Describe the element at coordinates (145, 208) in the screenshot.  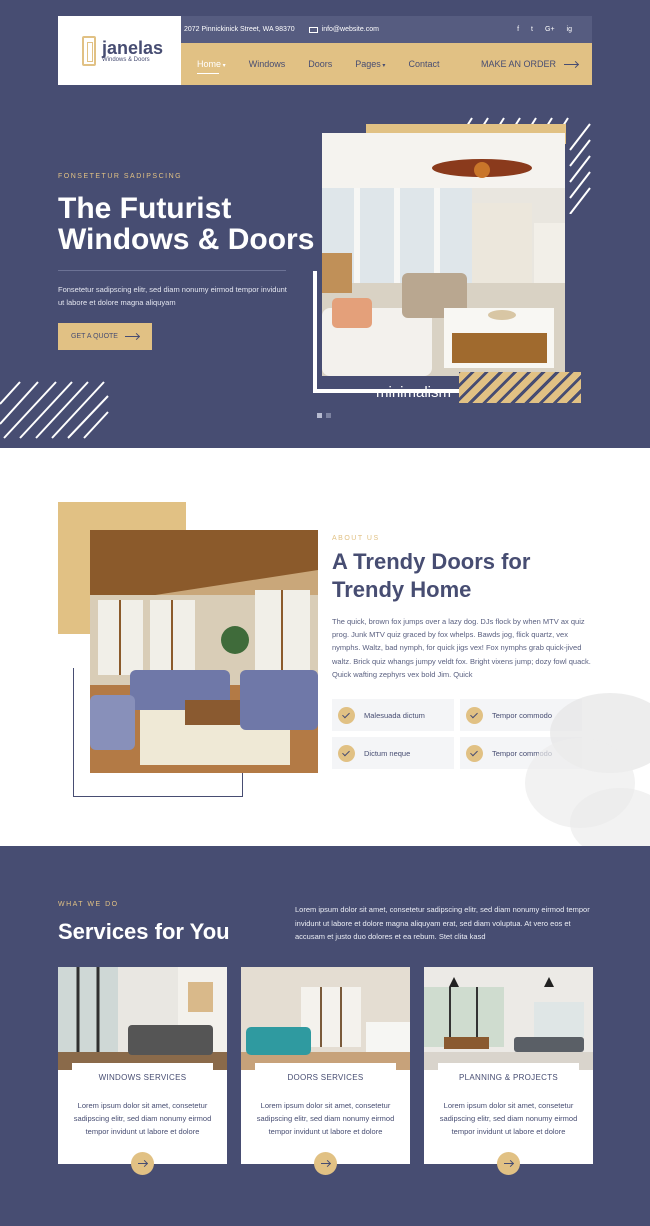
I see `hero-title-line1: The Futurist` at that location.